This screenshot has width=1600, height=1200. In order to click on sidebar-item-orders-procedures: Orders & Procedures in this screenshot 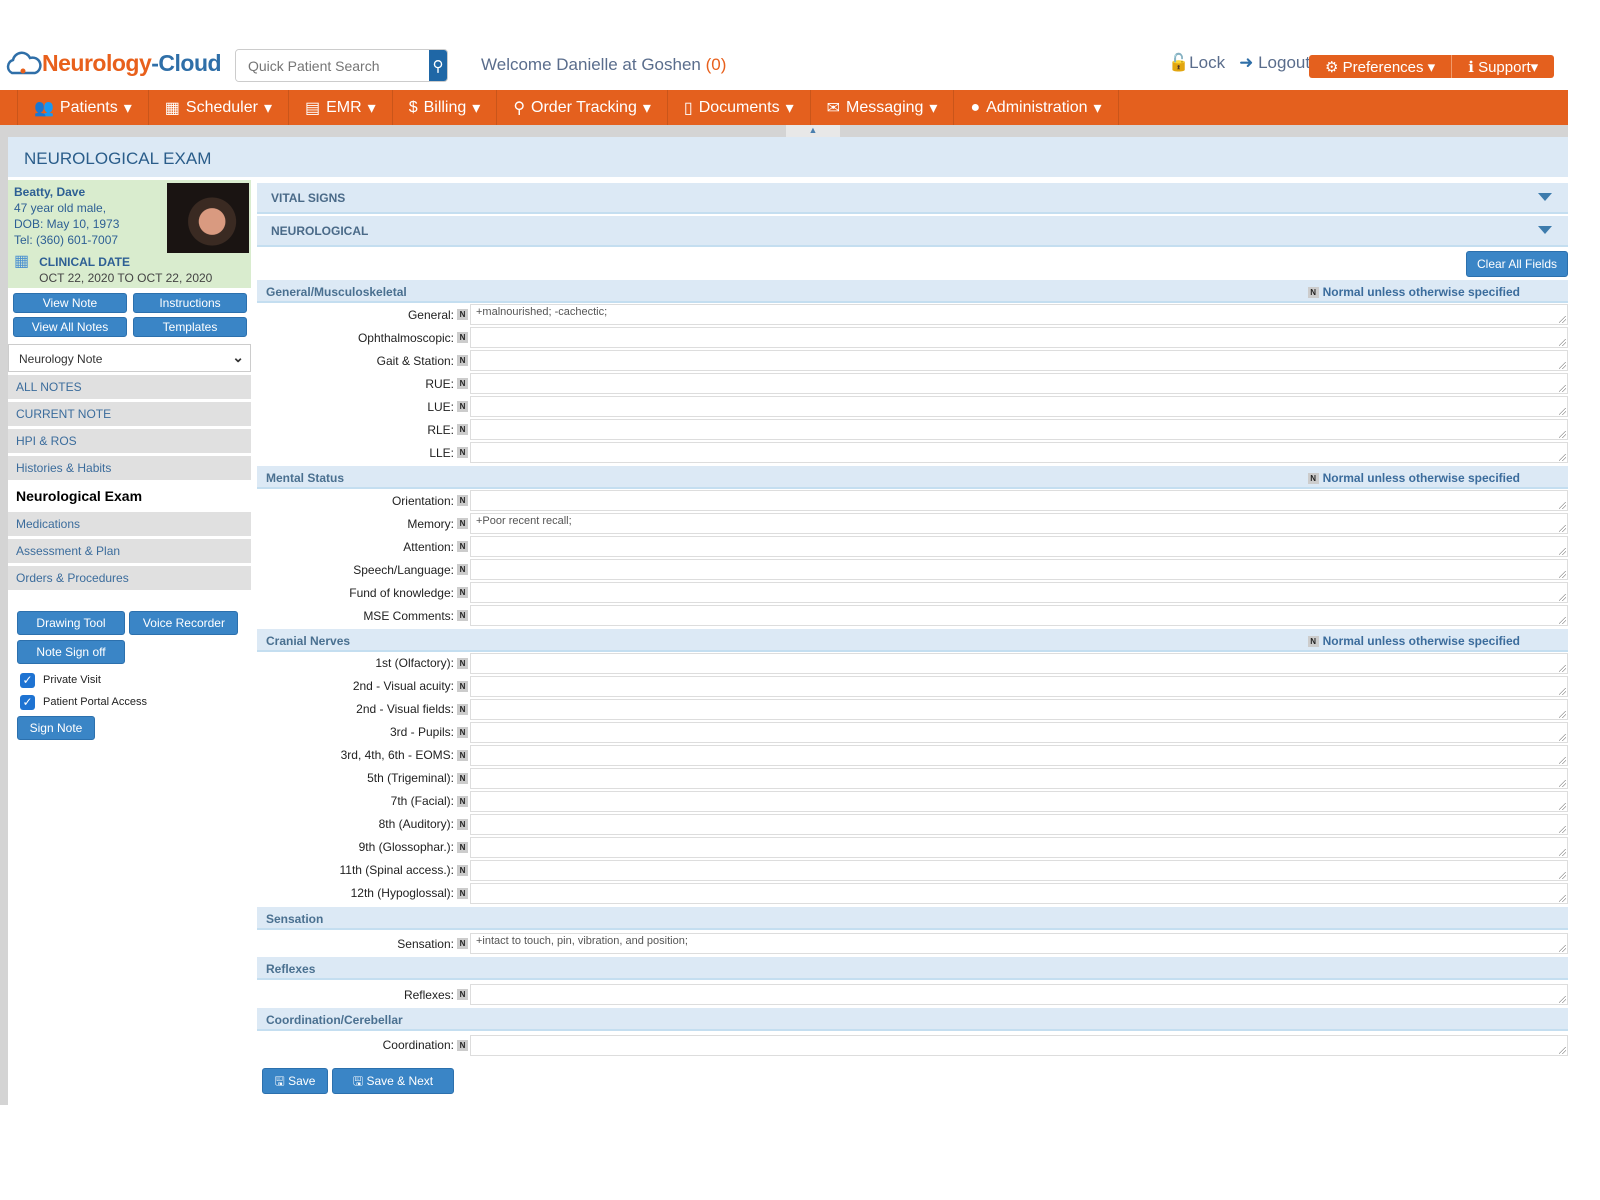, I will do `click(129, 578)`.